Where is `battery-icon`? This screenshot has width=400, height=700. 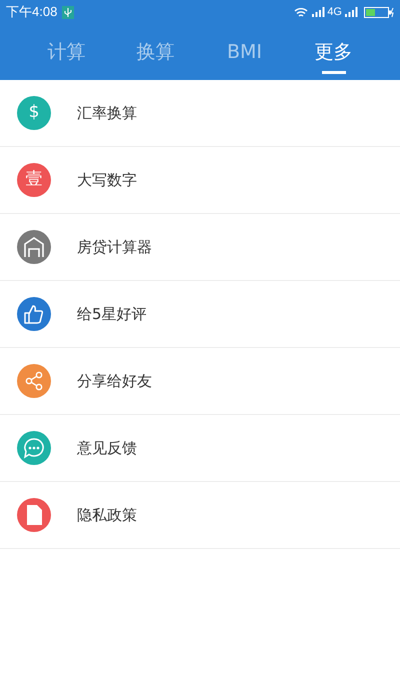 battery-icon is located at coordinates (379, 12).